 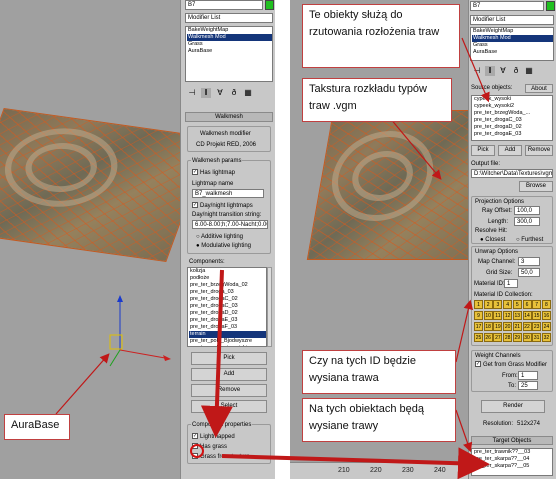 I want to click on callout-target-objects: Na tych obiektach będą wysiane trawy, so click(x=379, y=420).